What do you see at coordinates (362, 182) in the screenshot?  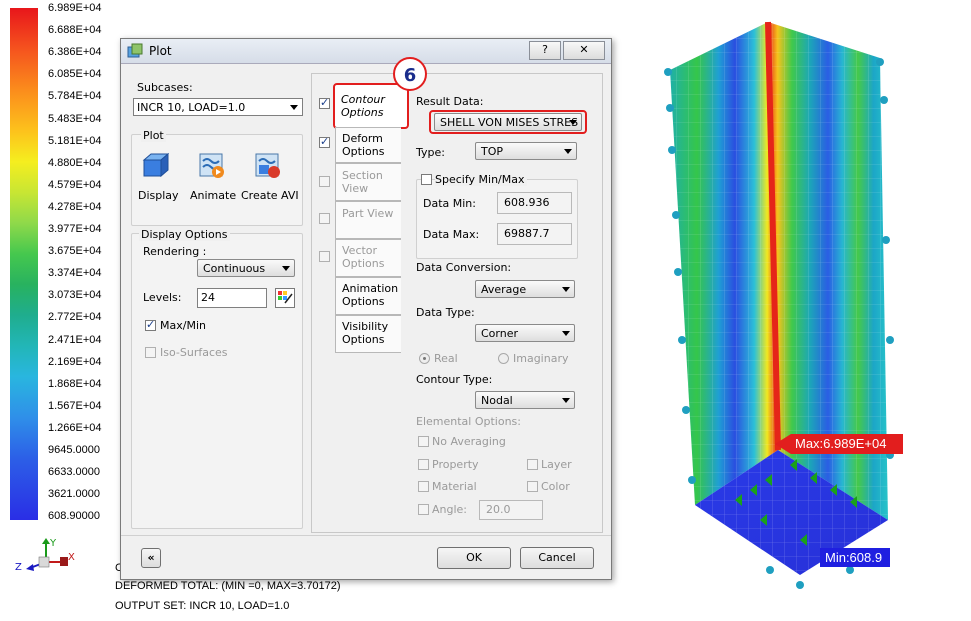 I see `tab-section-line1: Section View` at bounding box center [362, 182].